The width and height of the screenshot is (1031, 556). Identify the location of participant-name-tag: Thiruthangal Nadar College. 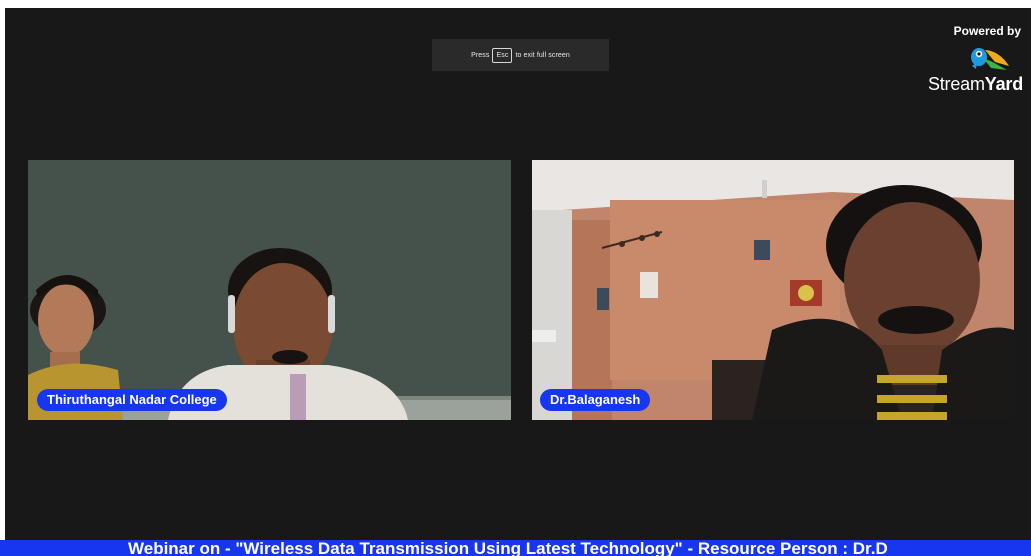
(132, 400).